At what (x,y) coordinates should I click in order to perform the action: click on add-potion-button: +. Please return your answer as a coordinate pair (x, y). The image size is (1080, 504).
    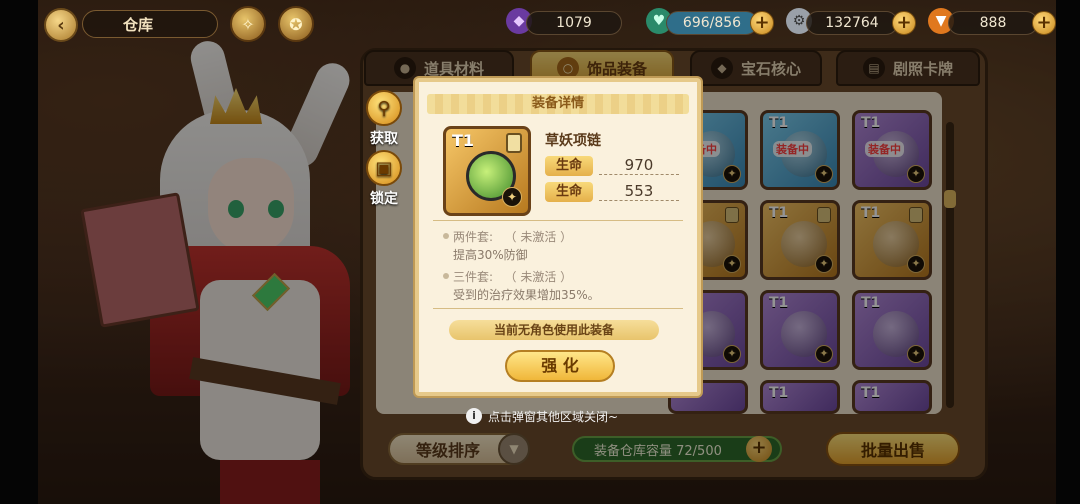
    Looking at the image, I should click on (762, 23).